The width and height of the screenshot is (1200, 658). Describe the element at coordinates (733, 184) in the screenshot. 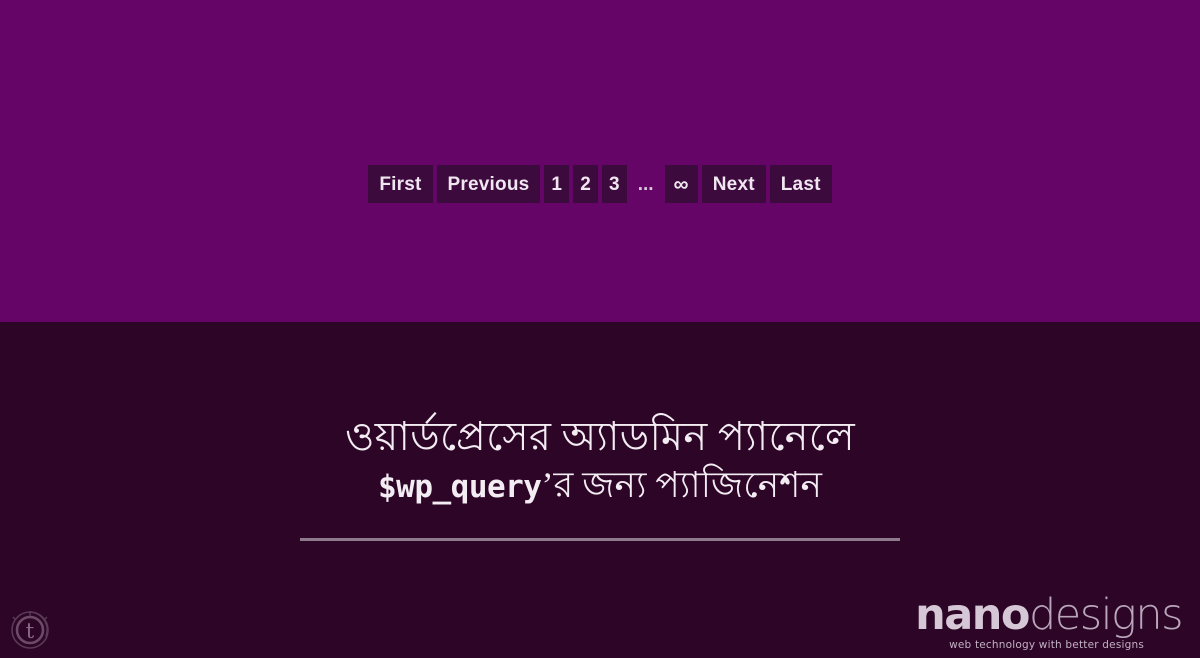

I see `pagination-next-button: Next` at that location.